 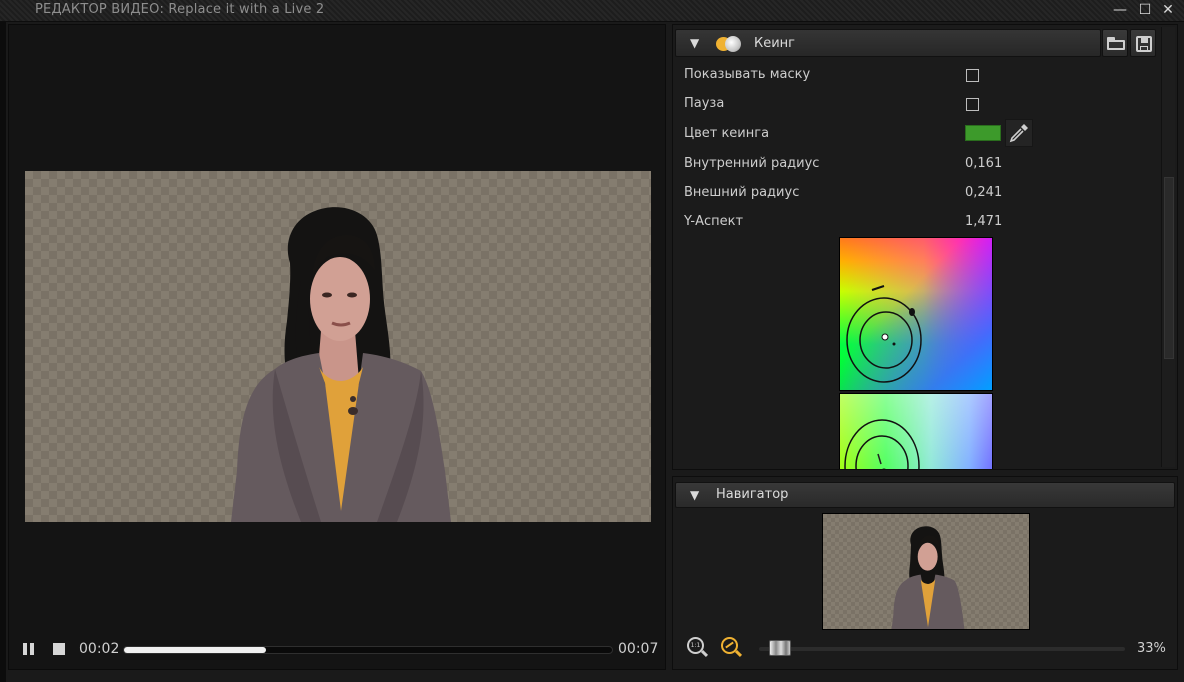 What do you see at coordinates (972, 104) in the screenshot?
I see `pause-checkbox` at bounding box center [972, 104].